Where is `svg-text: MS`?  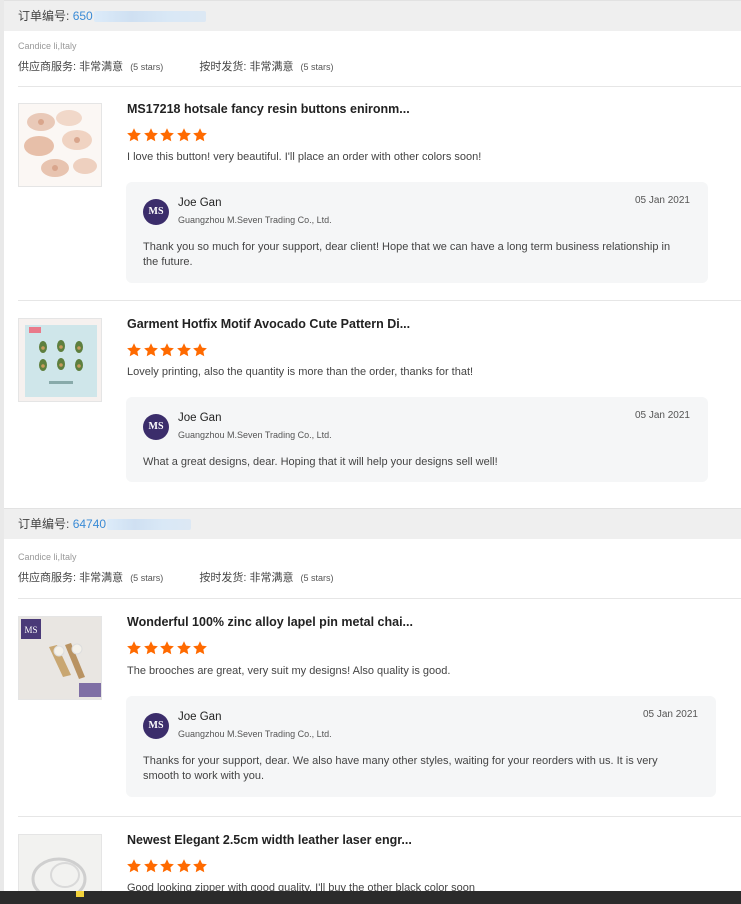 svg-text: MS is located at coordinates (30, 630).